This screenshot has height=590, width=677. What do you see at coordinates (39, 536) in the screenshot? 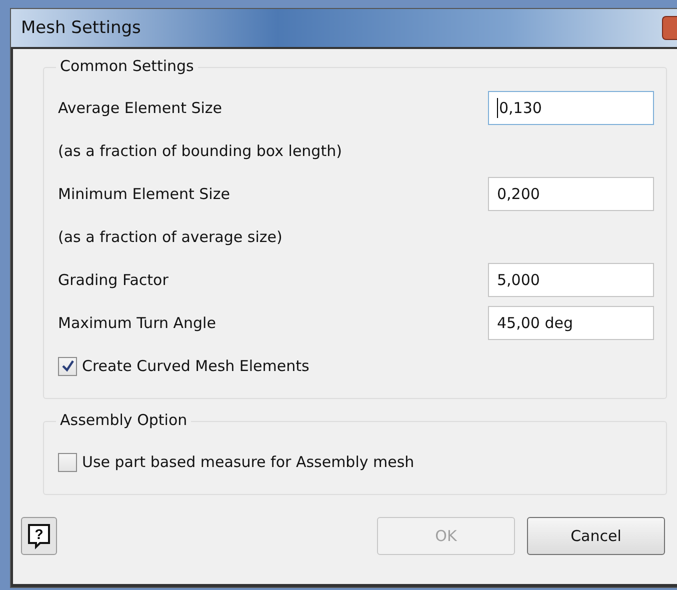
I see `help-icon: ?` at bounding box center [39, 536].